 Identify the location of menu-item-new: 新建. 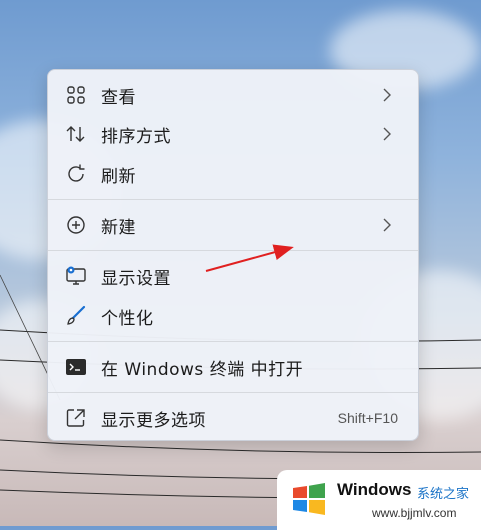
(233, 225).